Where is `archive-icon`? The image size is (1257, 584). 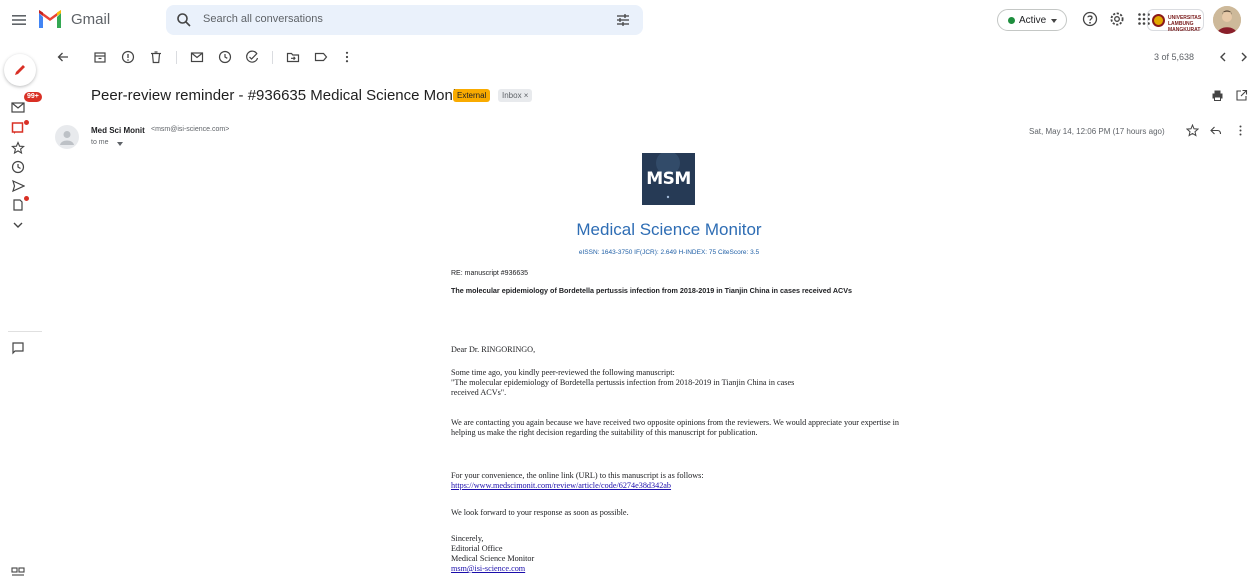
archive-icon is located at coordinates (100, 57).